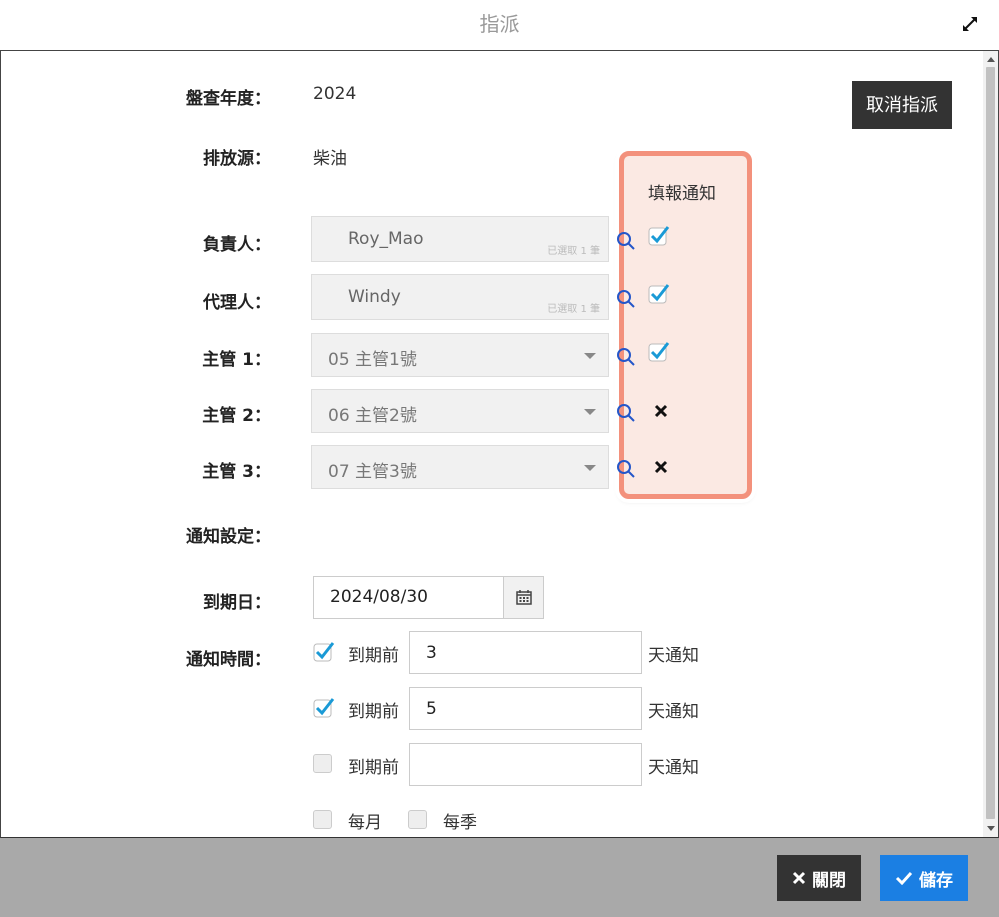 The width and height of the screenshot is (999, 917). I want to click on agent-value: Windy, so click(374, 297).